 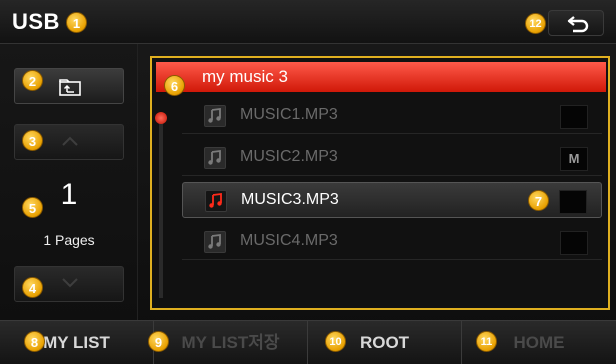 I want to click on callout-7: 7, so click(x=538, y=200).